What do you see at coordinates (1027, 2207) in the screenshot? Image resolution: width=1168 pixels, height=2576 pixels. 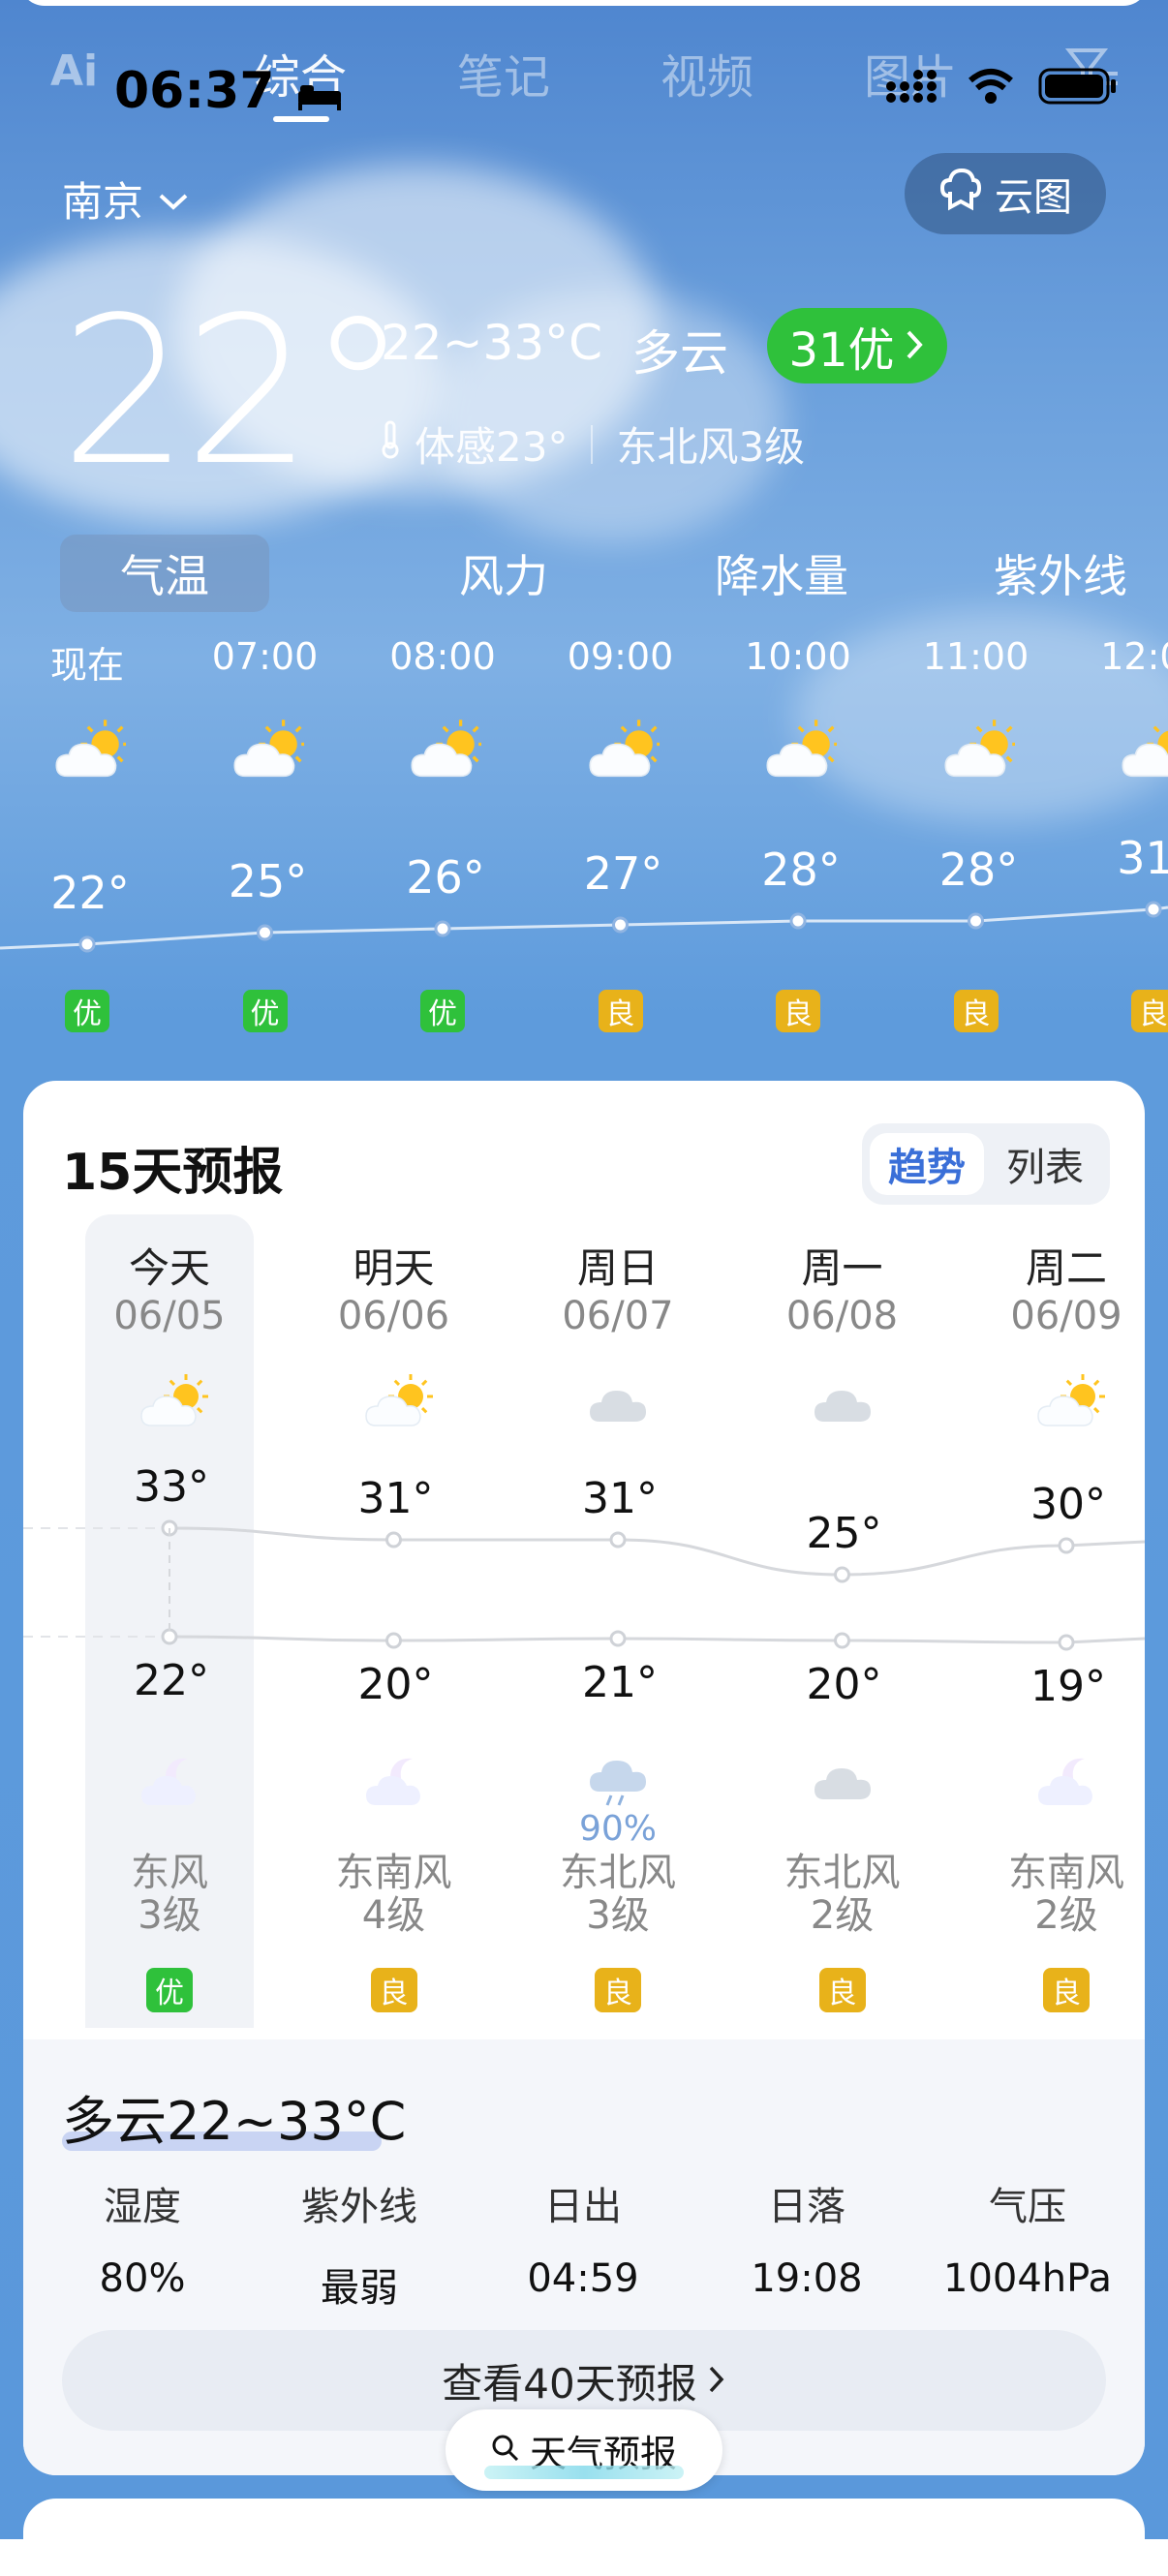 I see `stat-label: 气压` at bounding box center [1027, 2207].